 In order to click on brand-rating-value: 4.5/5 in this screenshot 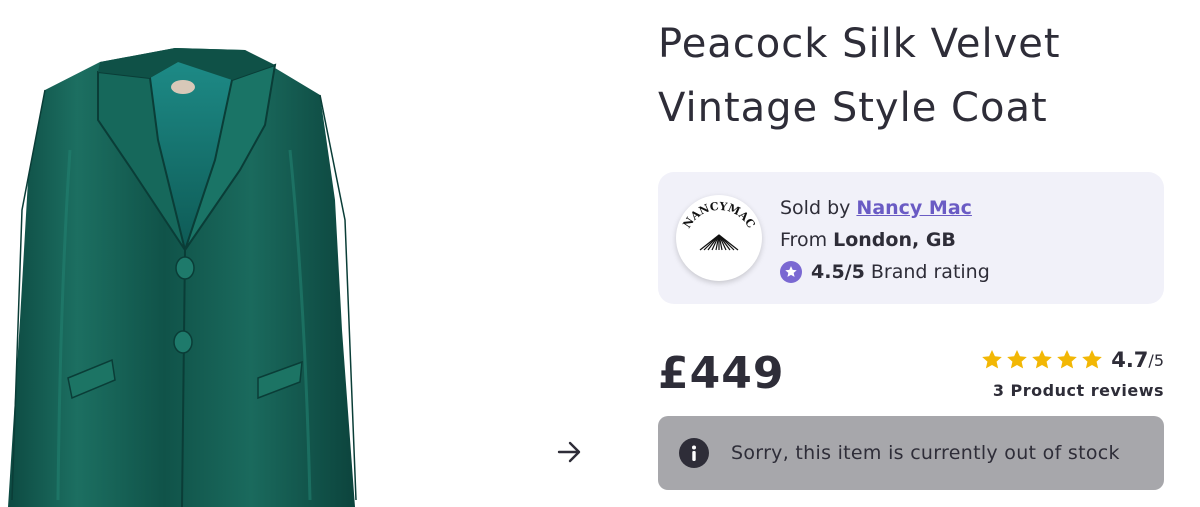, I will do `click(838, 272)`.